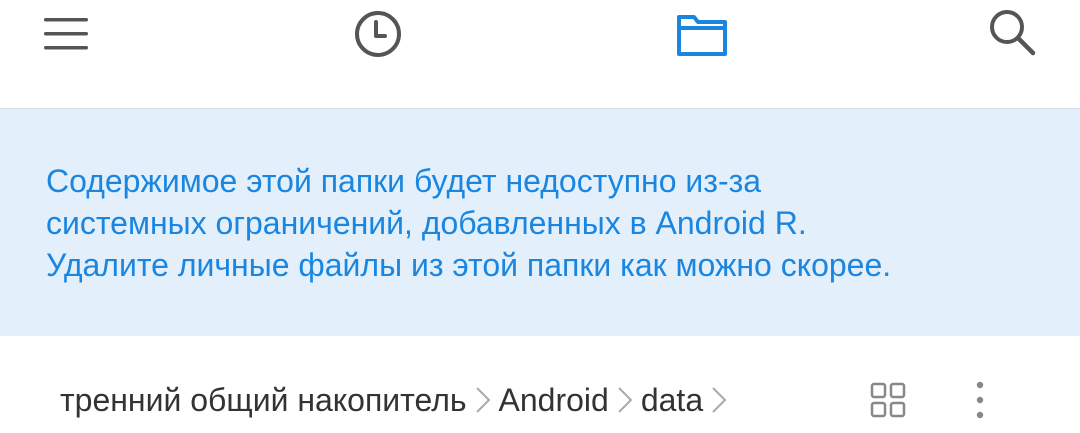 The width and height of the screenshot is (1080, 433). What do you see at coordinates (66, 34) in the screenshot?
I see `menu-icon` at bounding box center [66, 34].